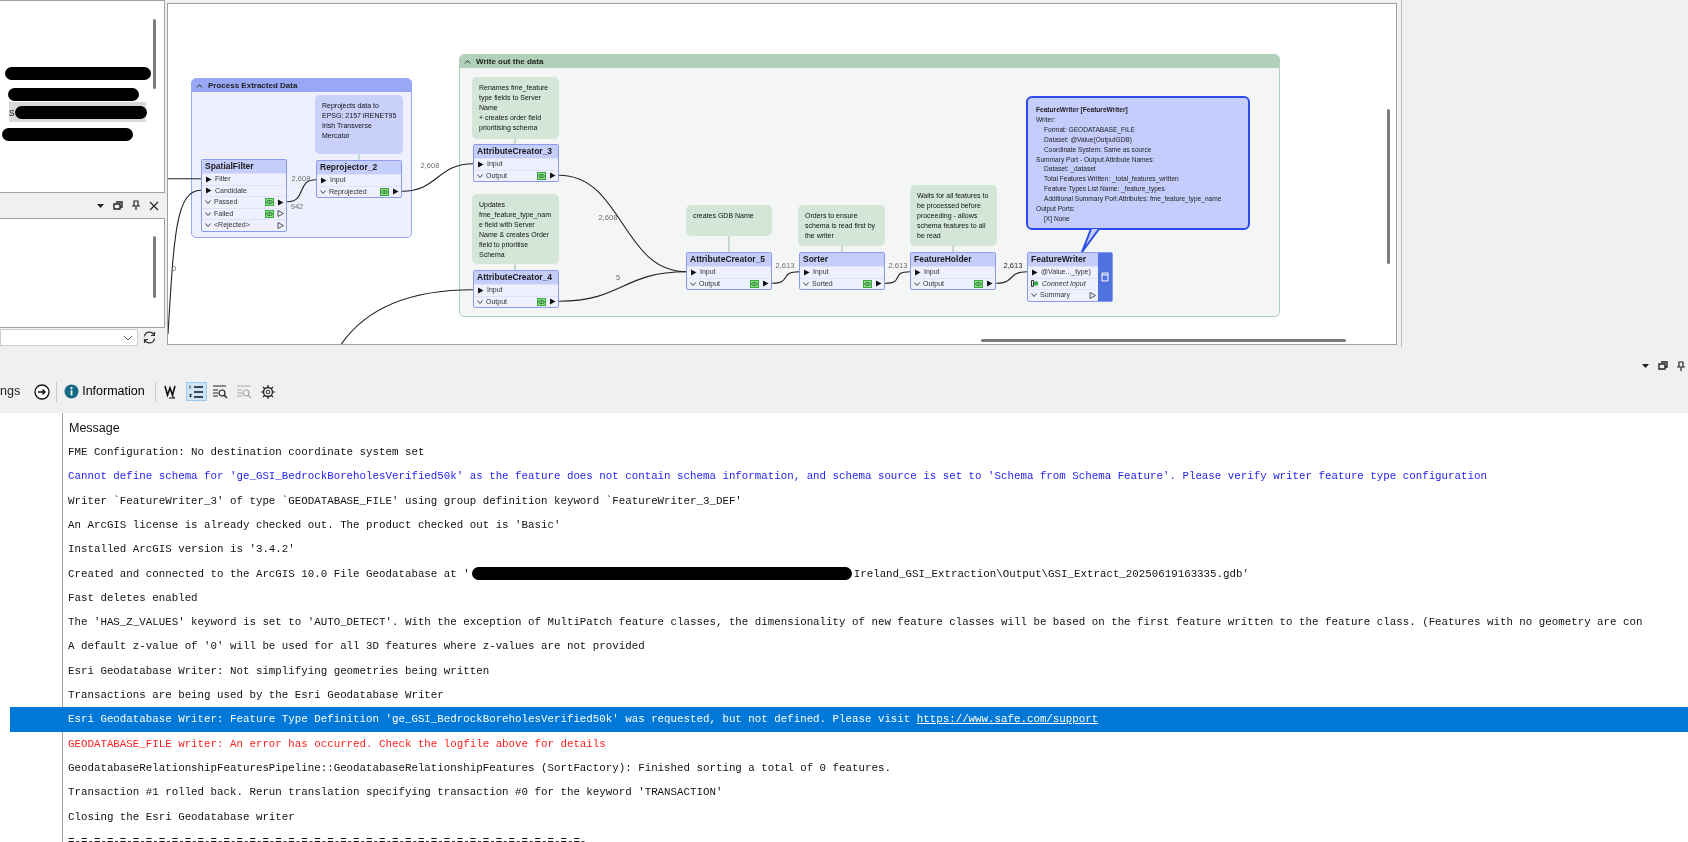 This screenshot has height=842, width=1688. What do you see at coordinates (133, 598) in the screenshot?
I see `log-message: Fast deletes enabled` at bounding box center [133, 598].